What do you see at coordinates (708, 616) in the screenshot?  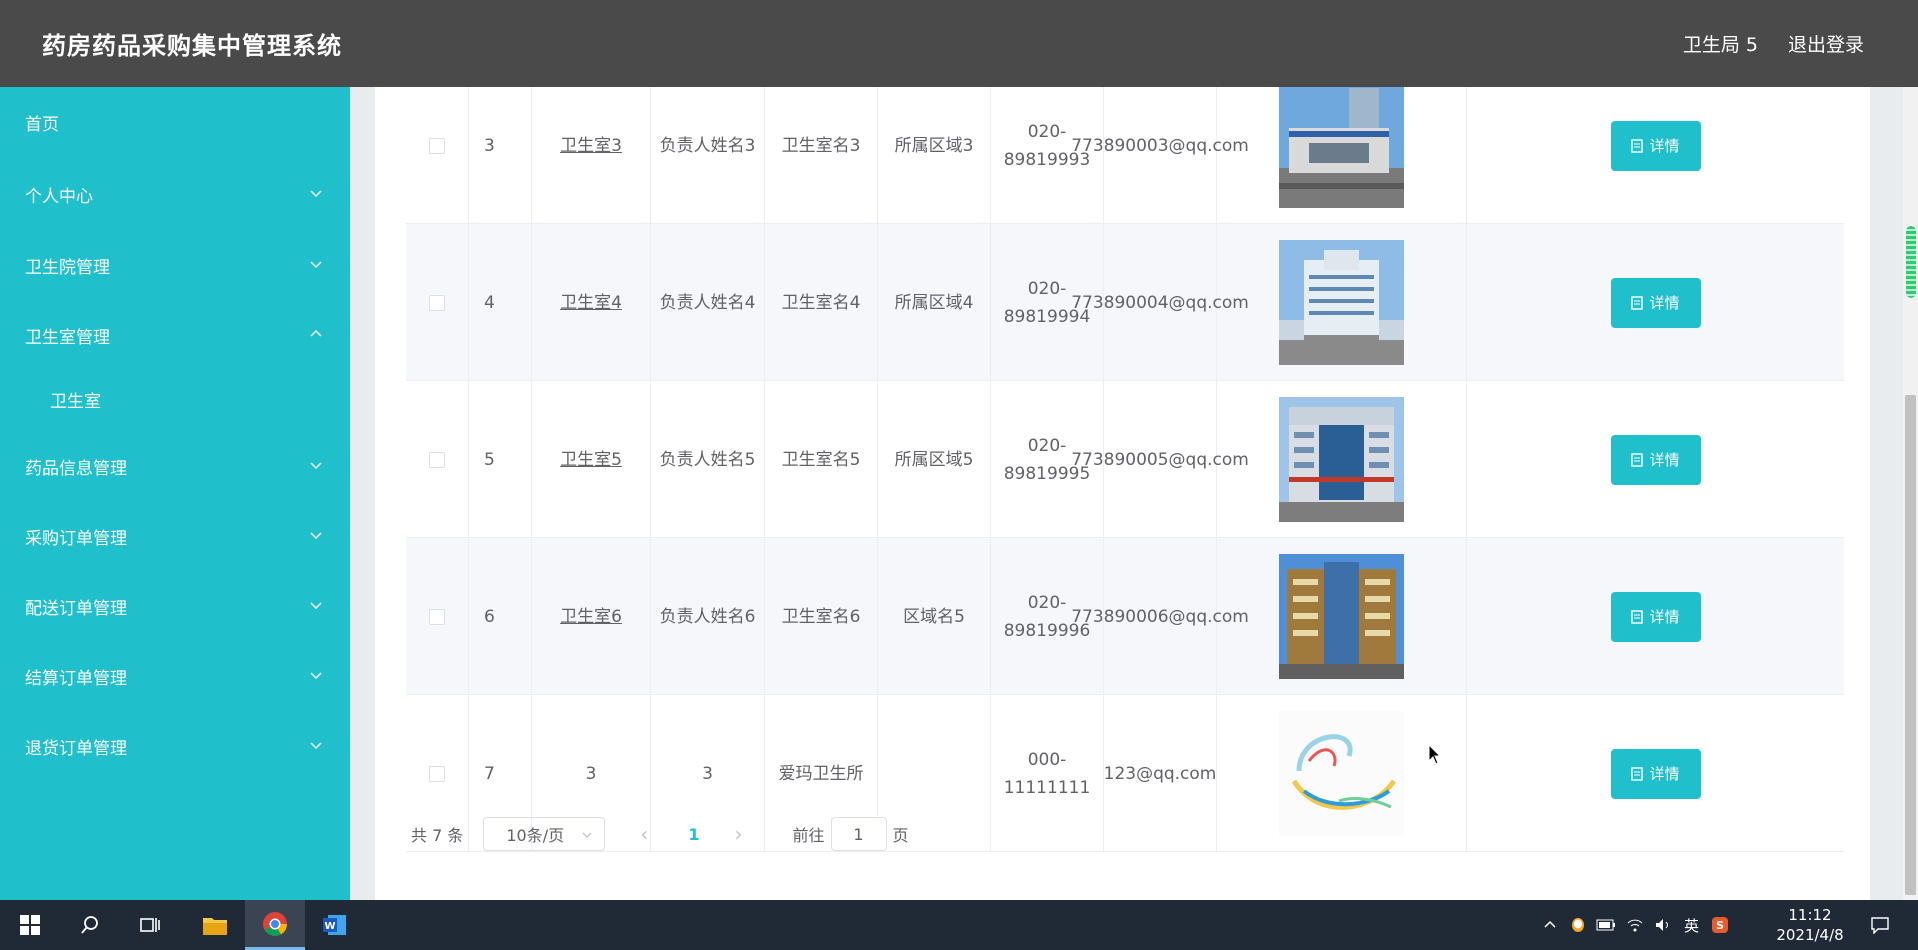 I see `cell-manager: 负责人姓名6` at bounding box center [708, 616].